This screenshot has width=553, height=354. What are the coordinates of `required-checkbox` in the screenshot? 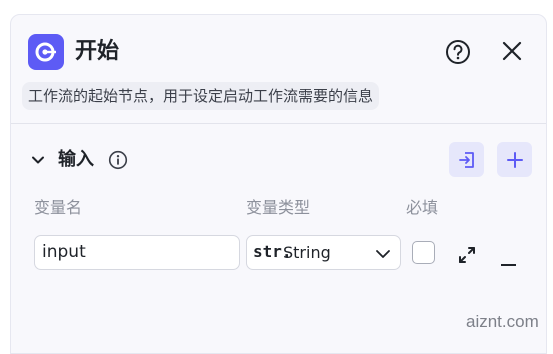 It's located at (423, 252).